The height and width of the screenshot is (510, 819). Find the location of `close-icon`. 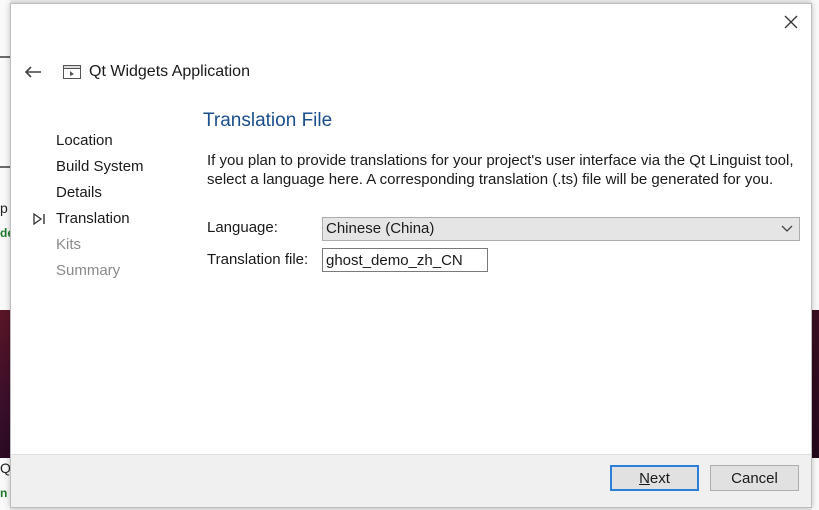

close-icon is located at coordinates (791, 22).